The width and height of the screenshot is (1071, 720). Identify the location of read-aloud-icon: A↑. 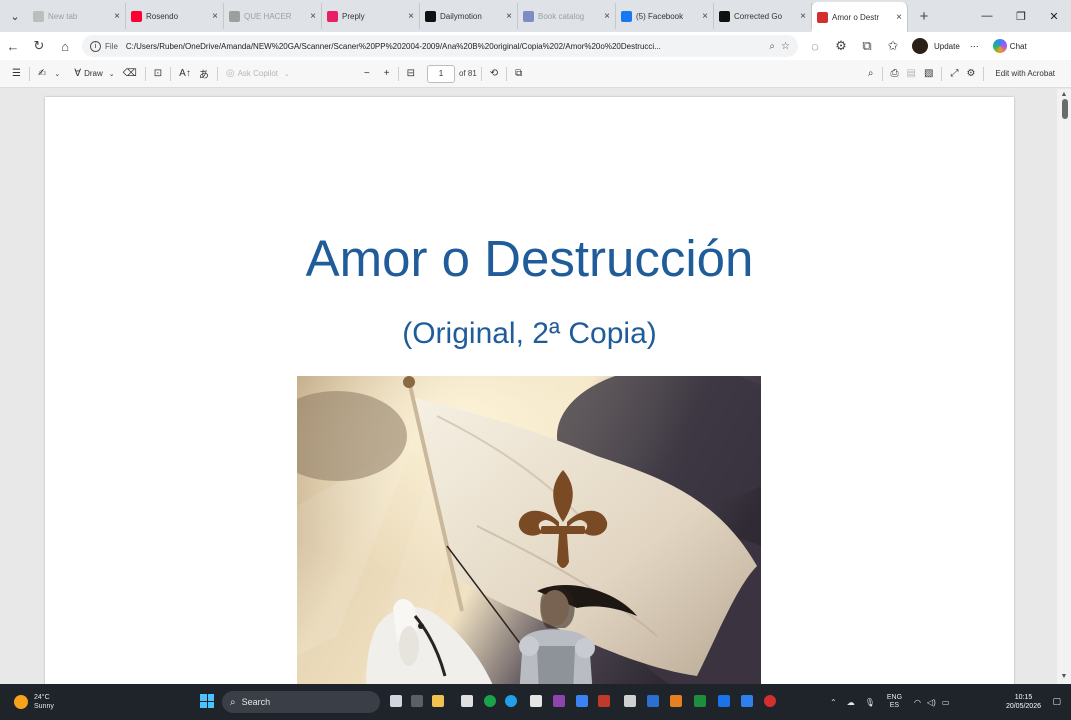
(185, 74).